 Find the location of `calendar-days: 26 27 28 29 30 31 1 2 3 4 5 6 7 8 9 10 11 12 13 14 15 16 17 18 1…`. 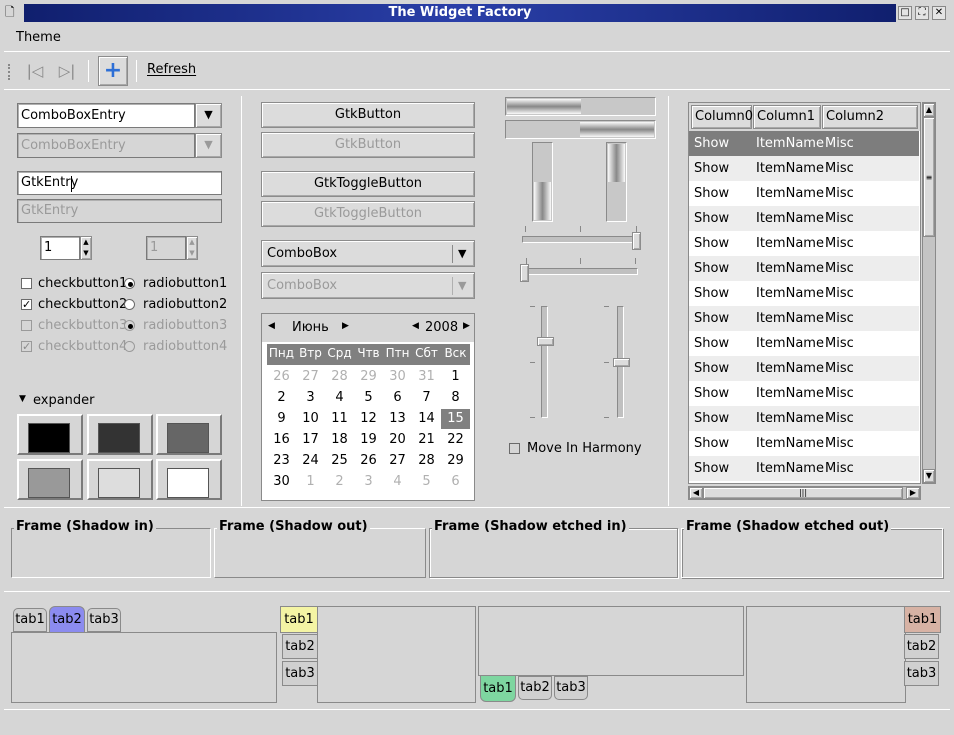

calendar-days: 26 27 28 29 30 31 1 2 3 4 5 6 7 8 9 10 11 12 13 14 15 16 17 18 1… is located at coordinates (368, 432).